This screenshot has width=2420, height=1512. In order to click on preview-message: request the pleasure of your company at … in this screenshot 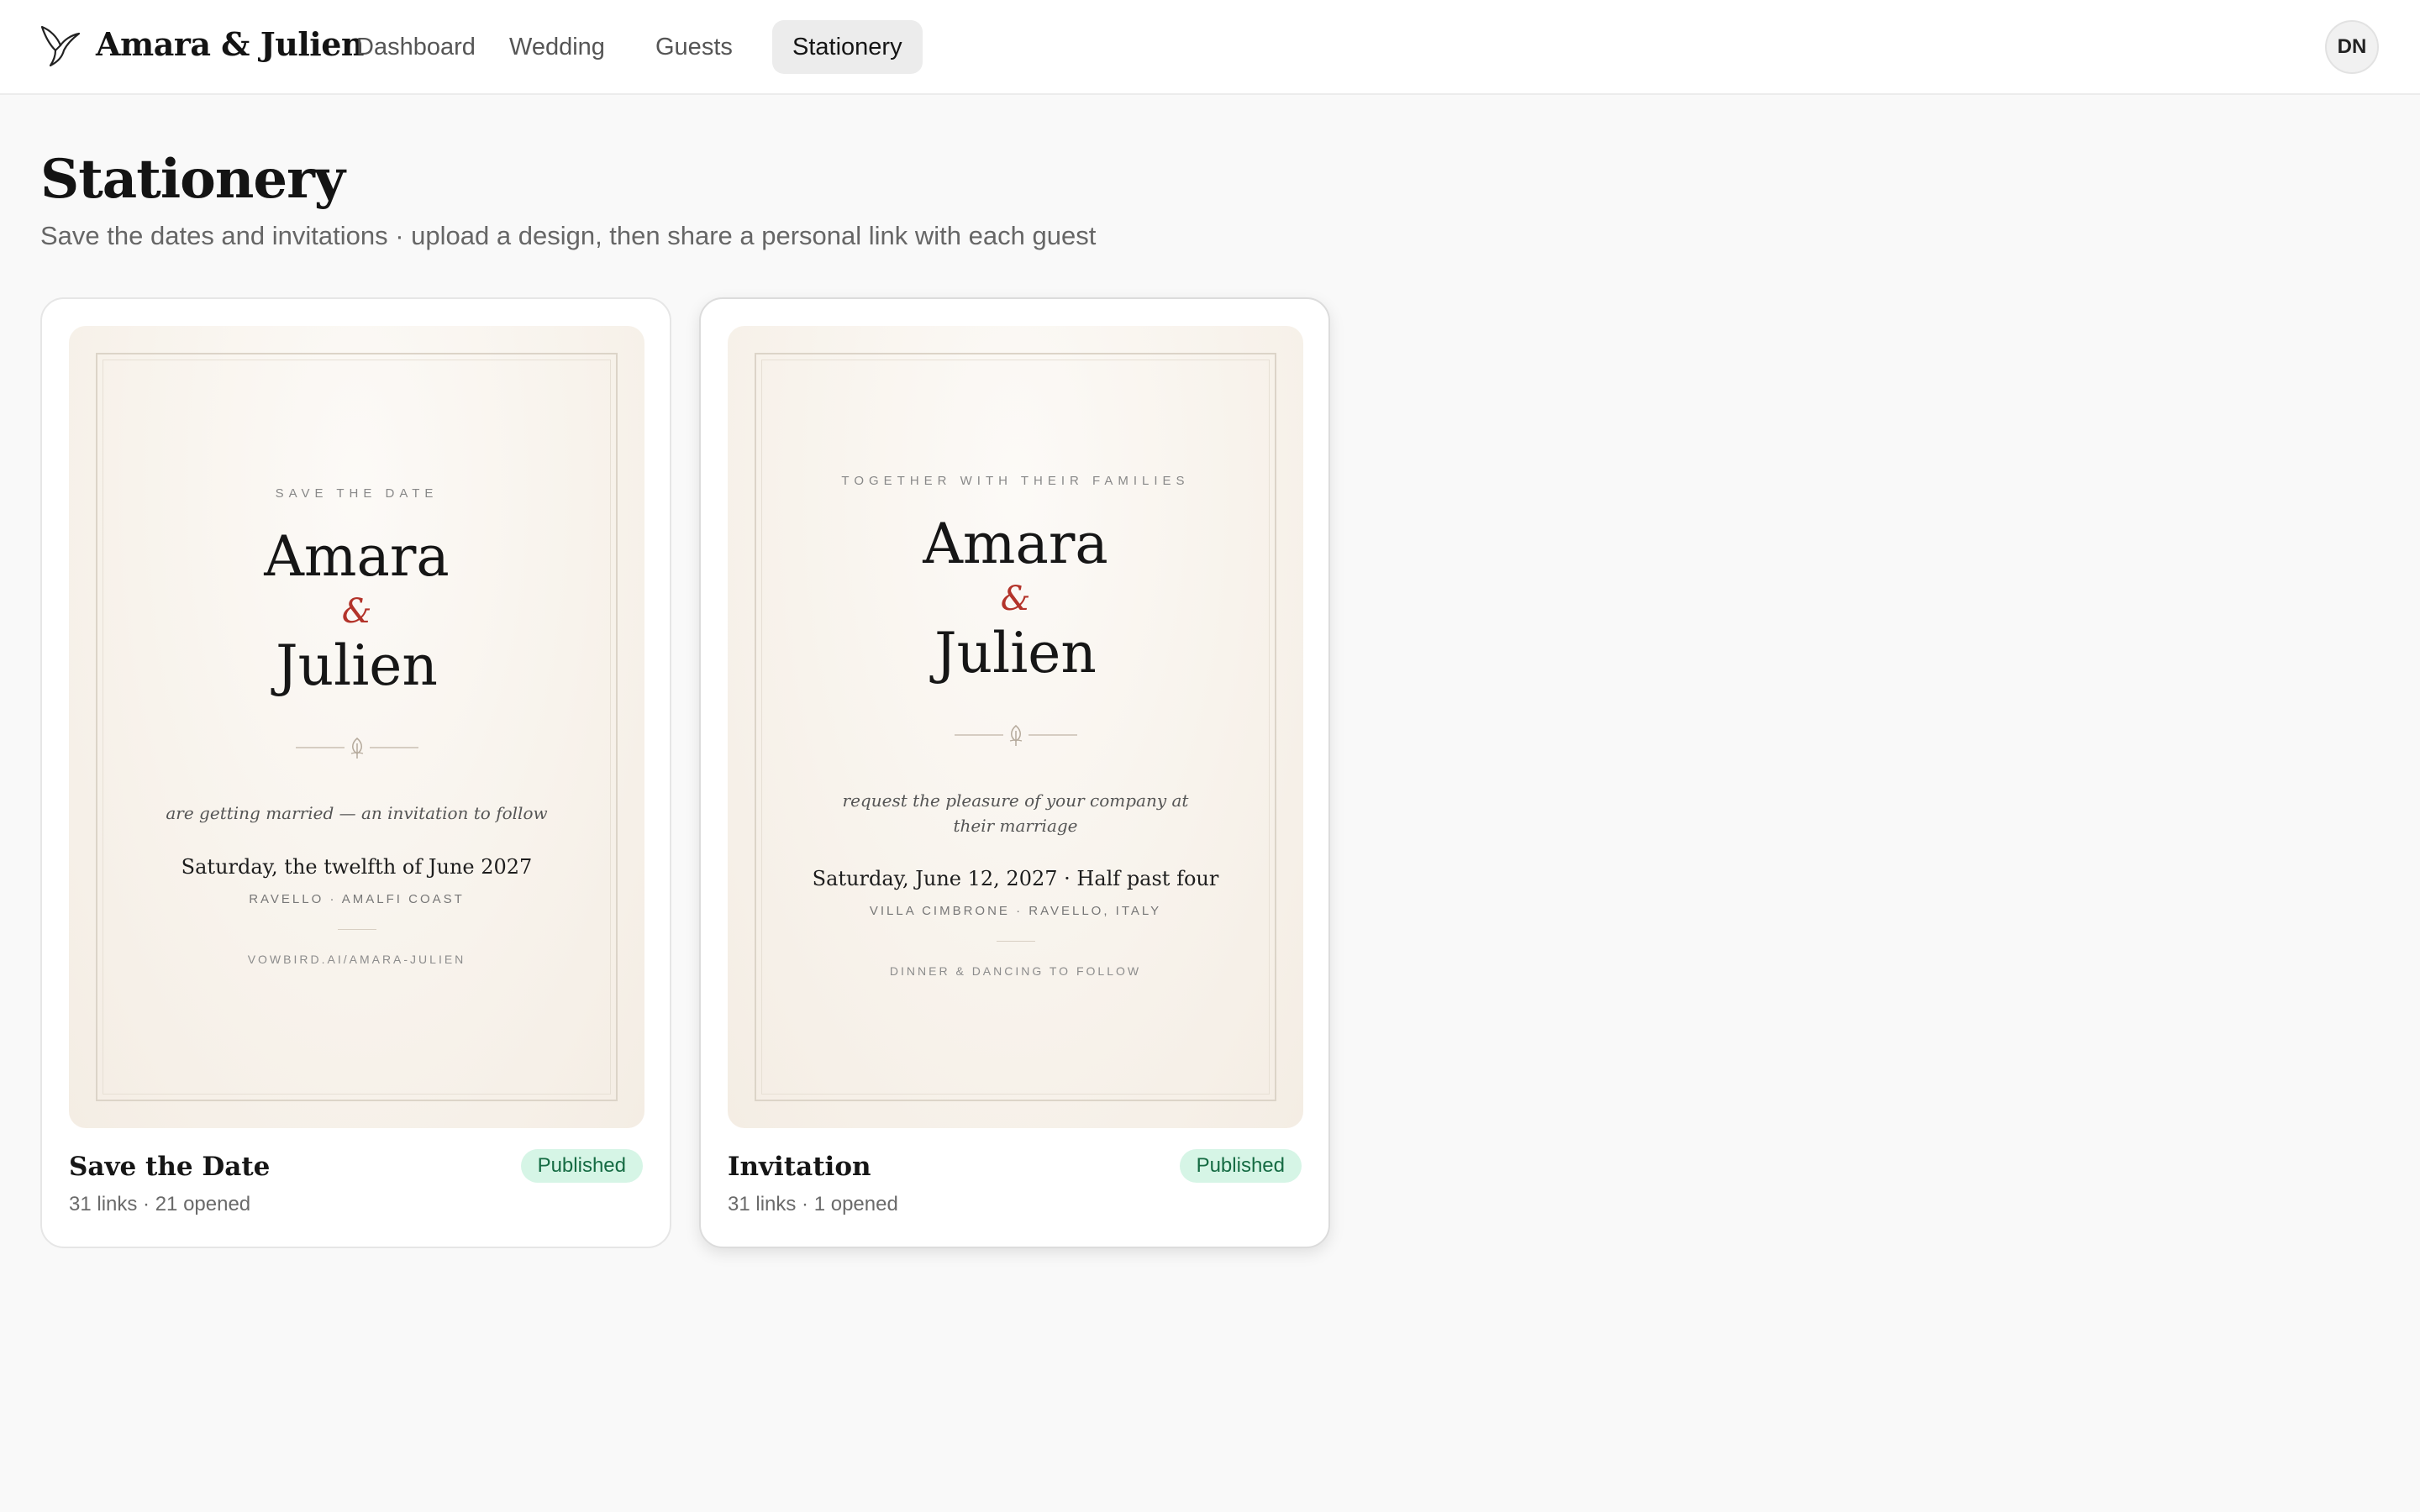, I will do `click(1016, 813)`.